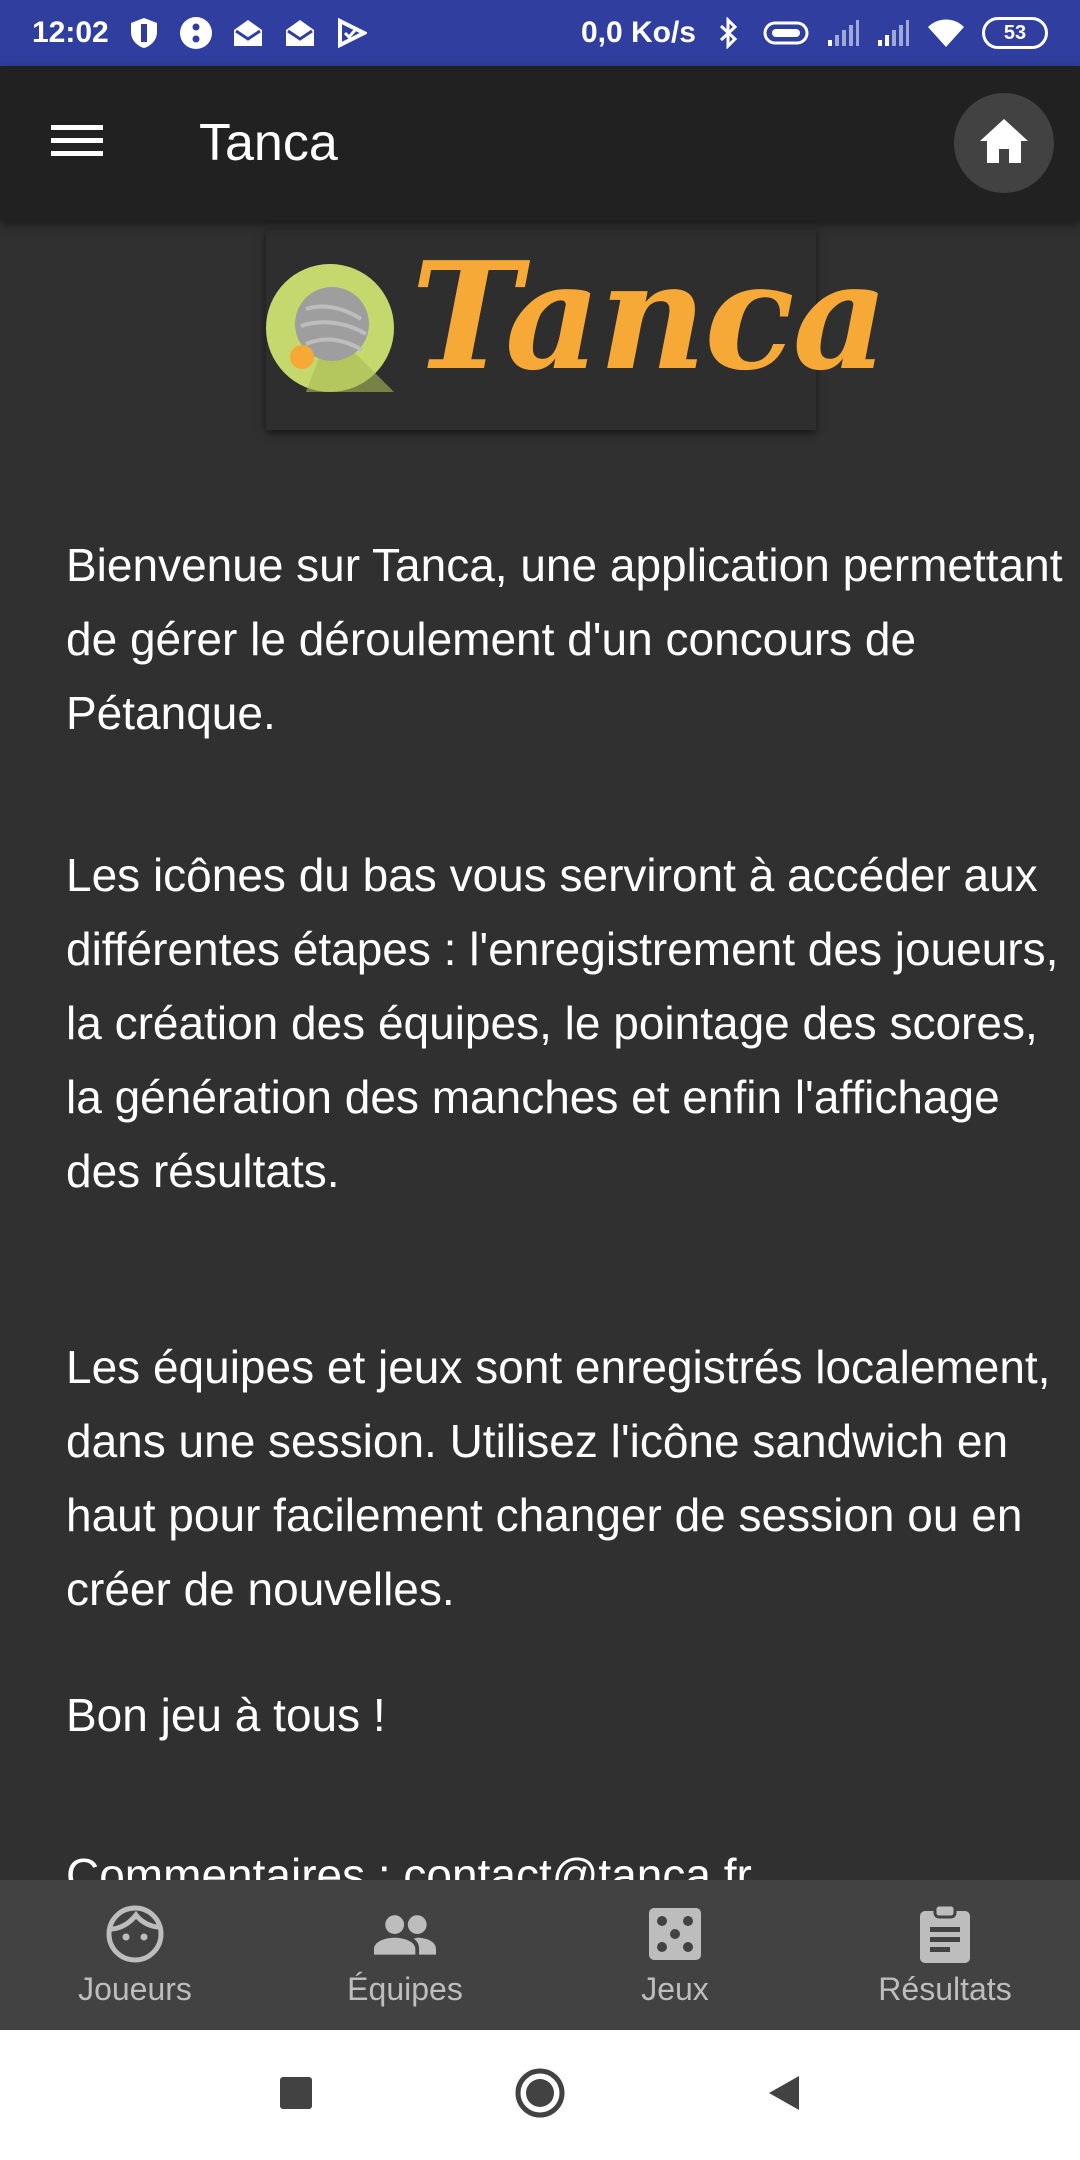  Describe the element at coordinates (675, 1988) in the screenshot. I see `nav-label-jeux: Jeux` at that location.